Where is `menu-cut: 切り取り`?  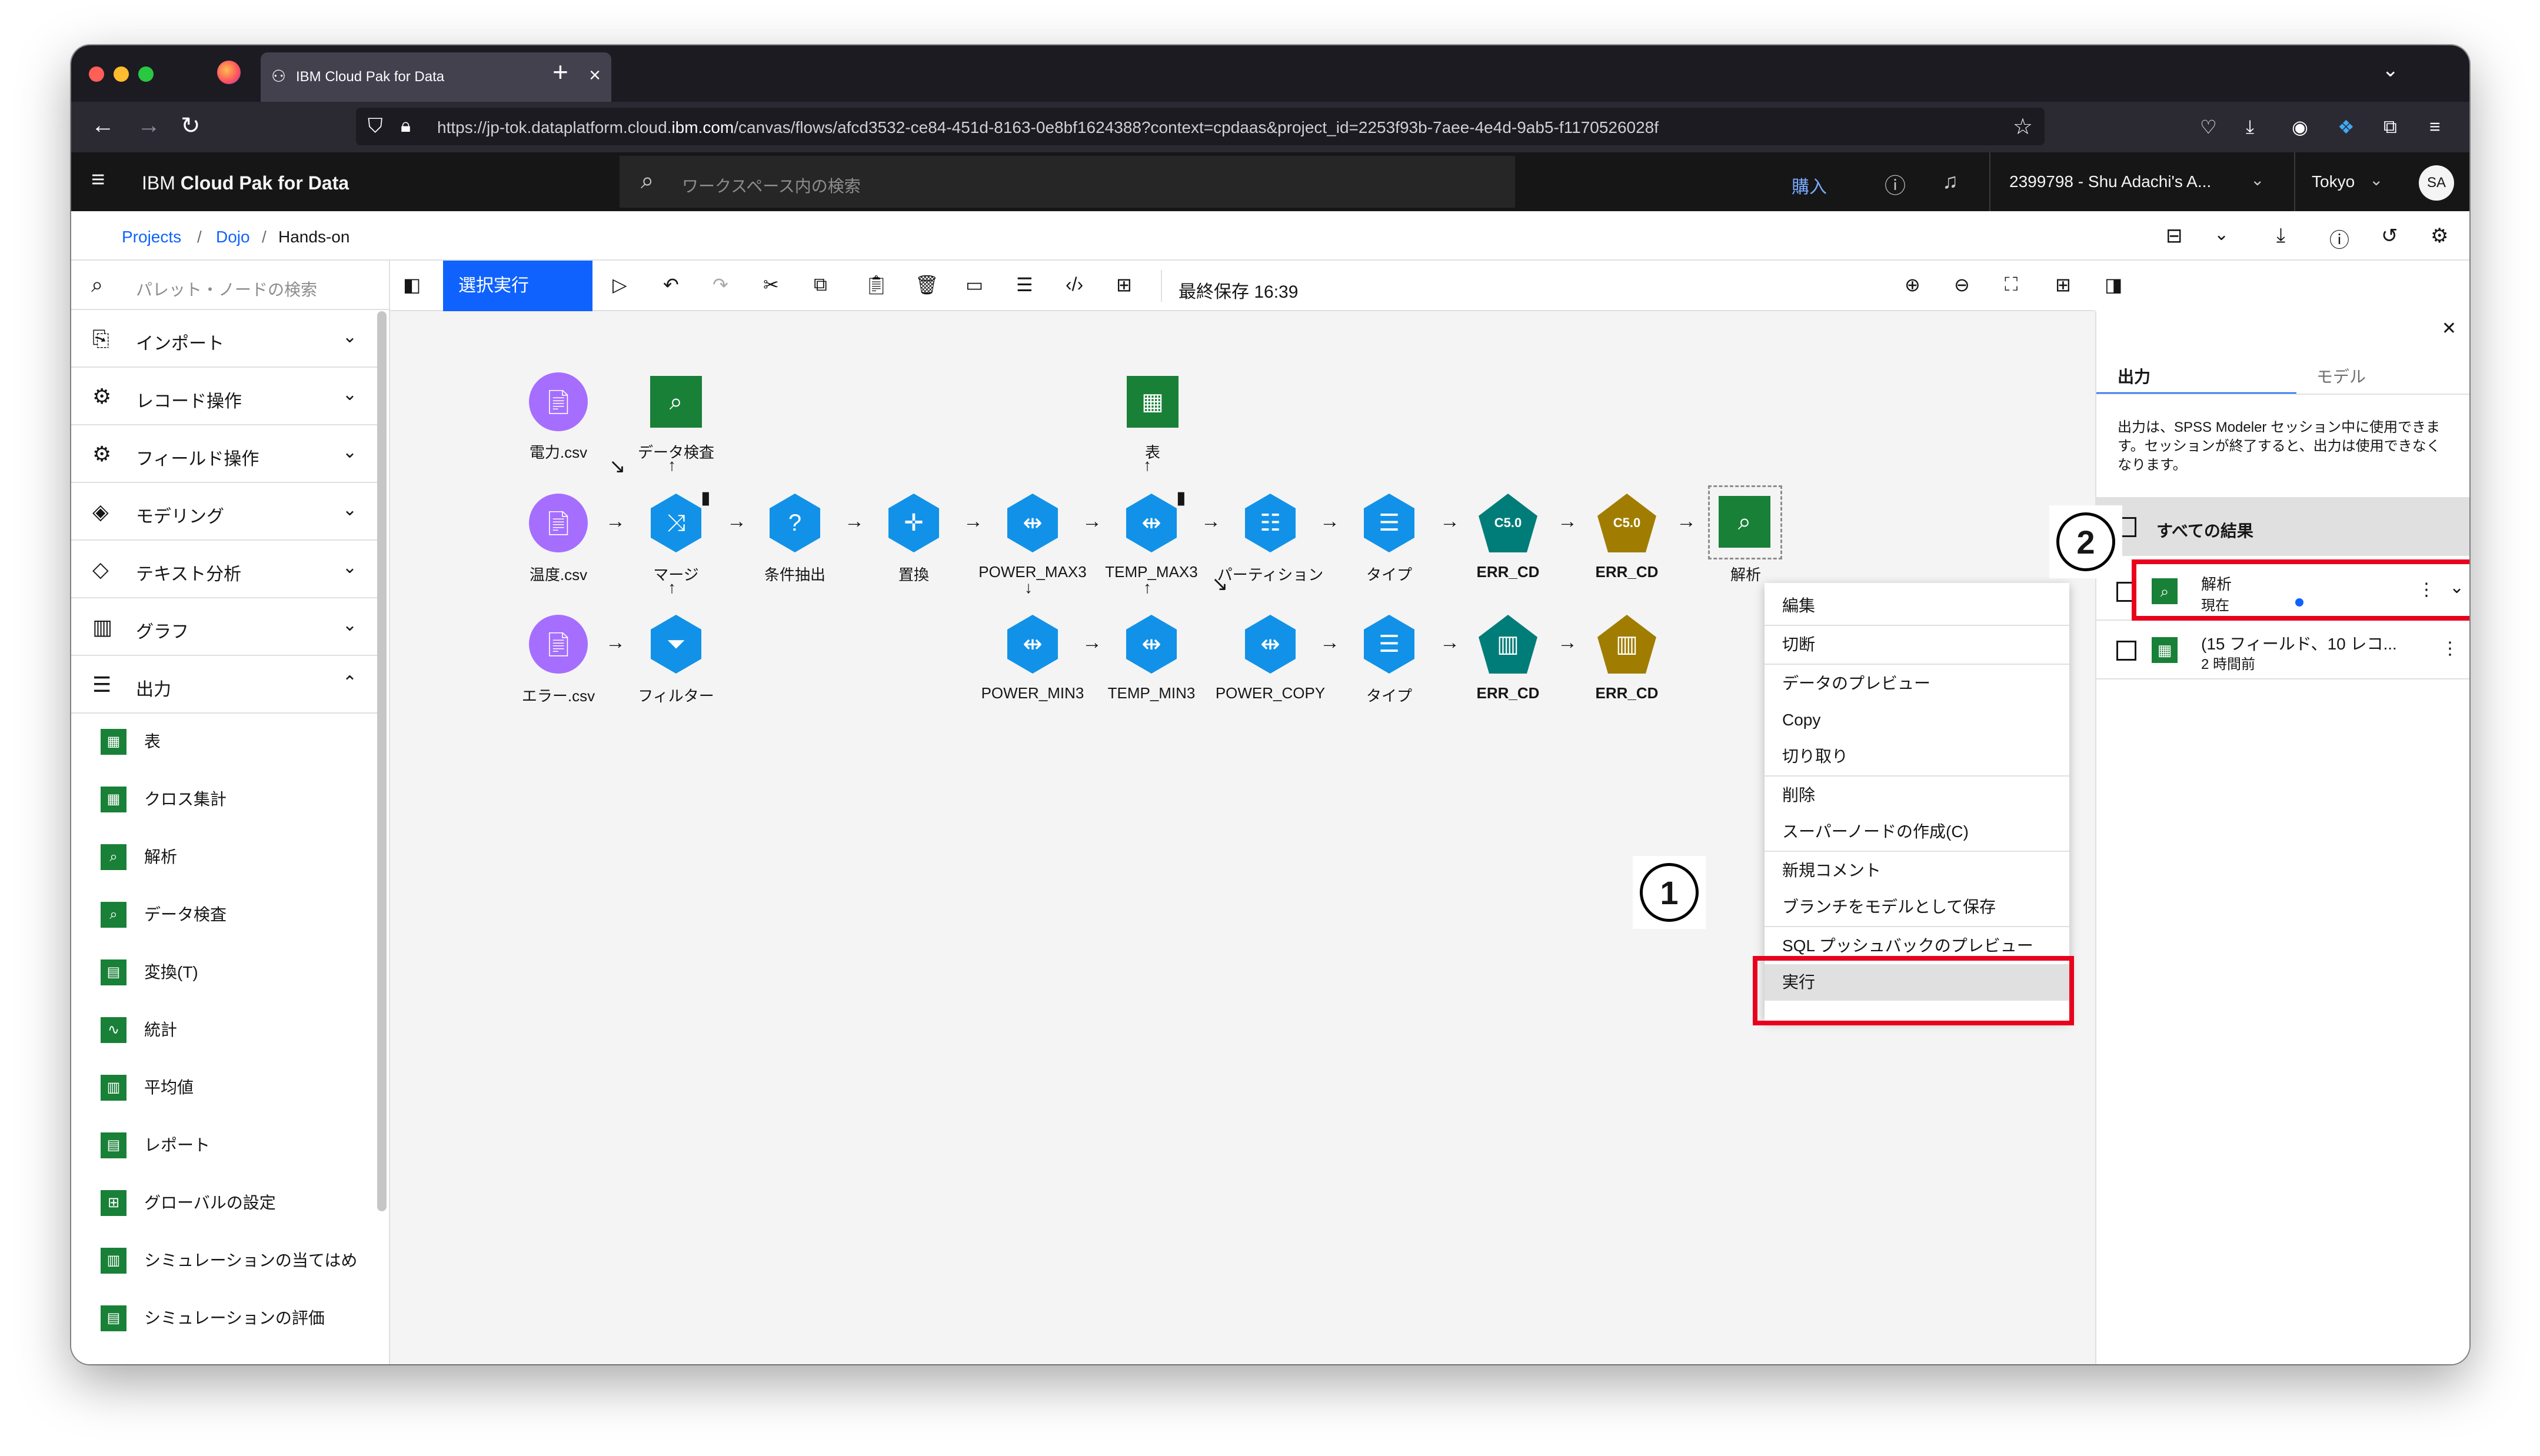
menu-cut: 切り取り is located at coordinates (1917, 756).